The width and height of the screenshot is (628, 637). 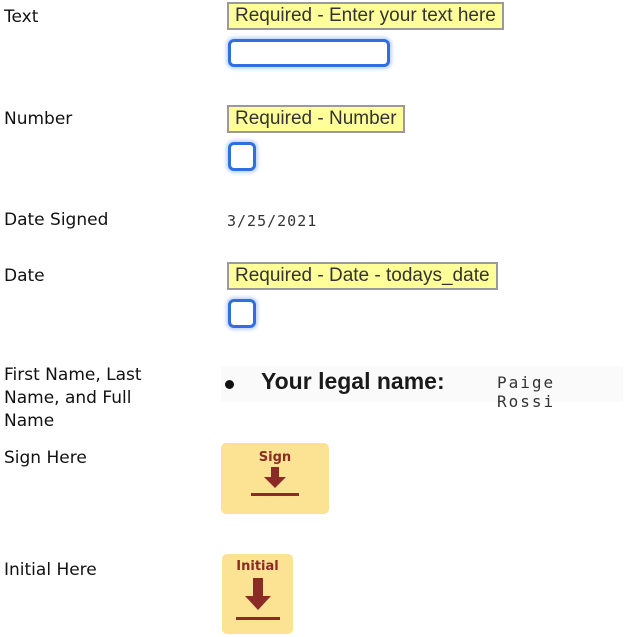 I want to click on name-label-line: First Name, Last, so click(x=73, y=375).